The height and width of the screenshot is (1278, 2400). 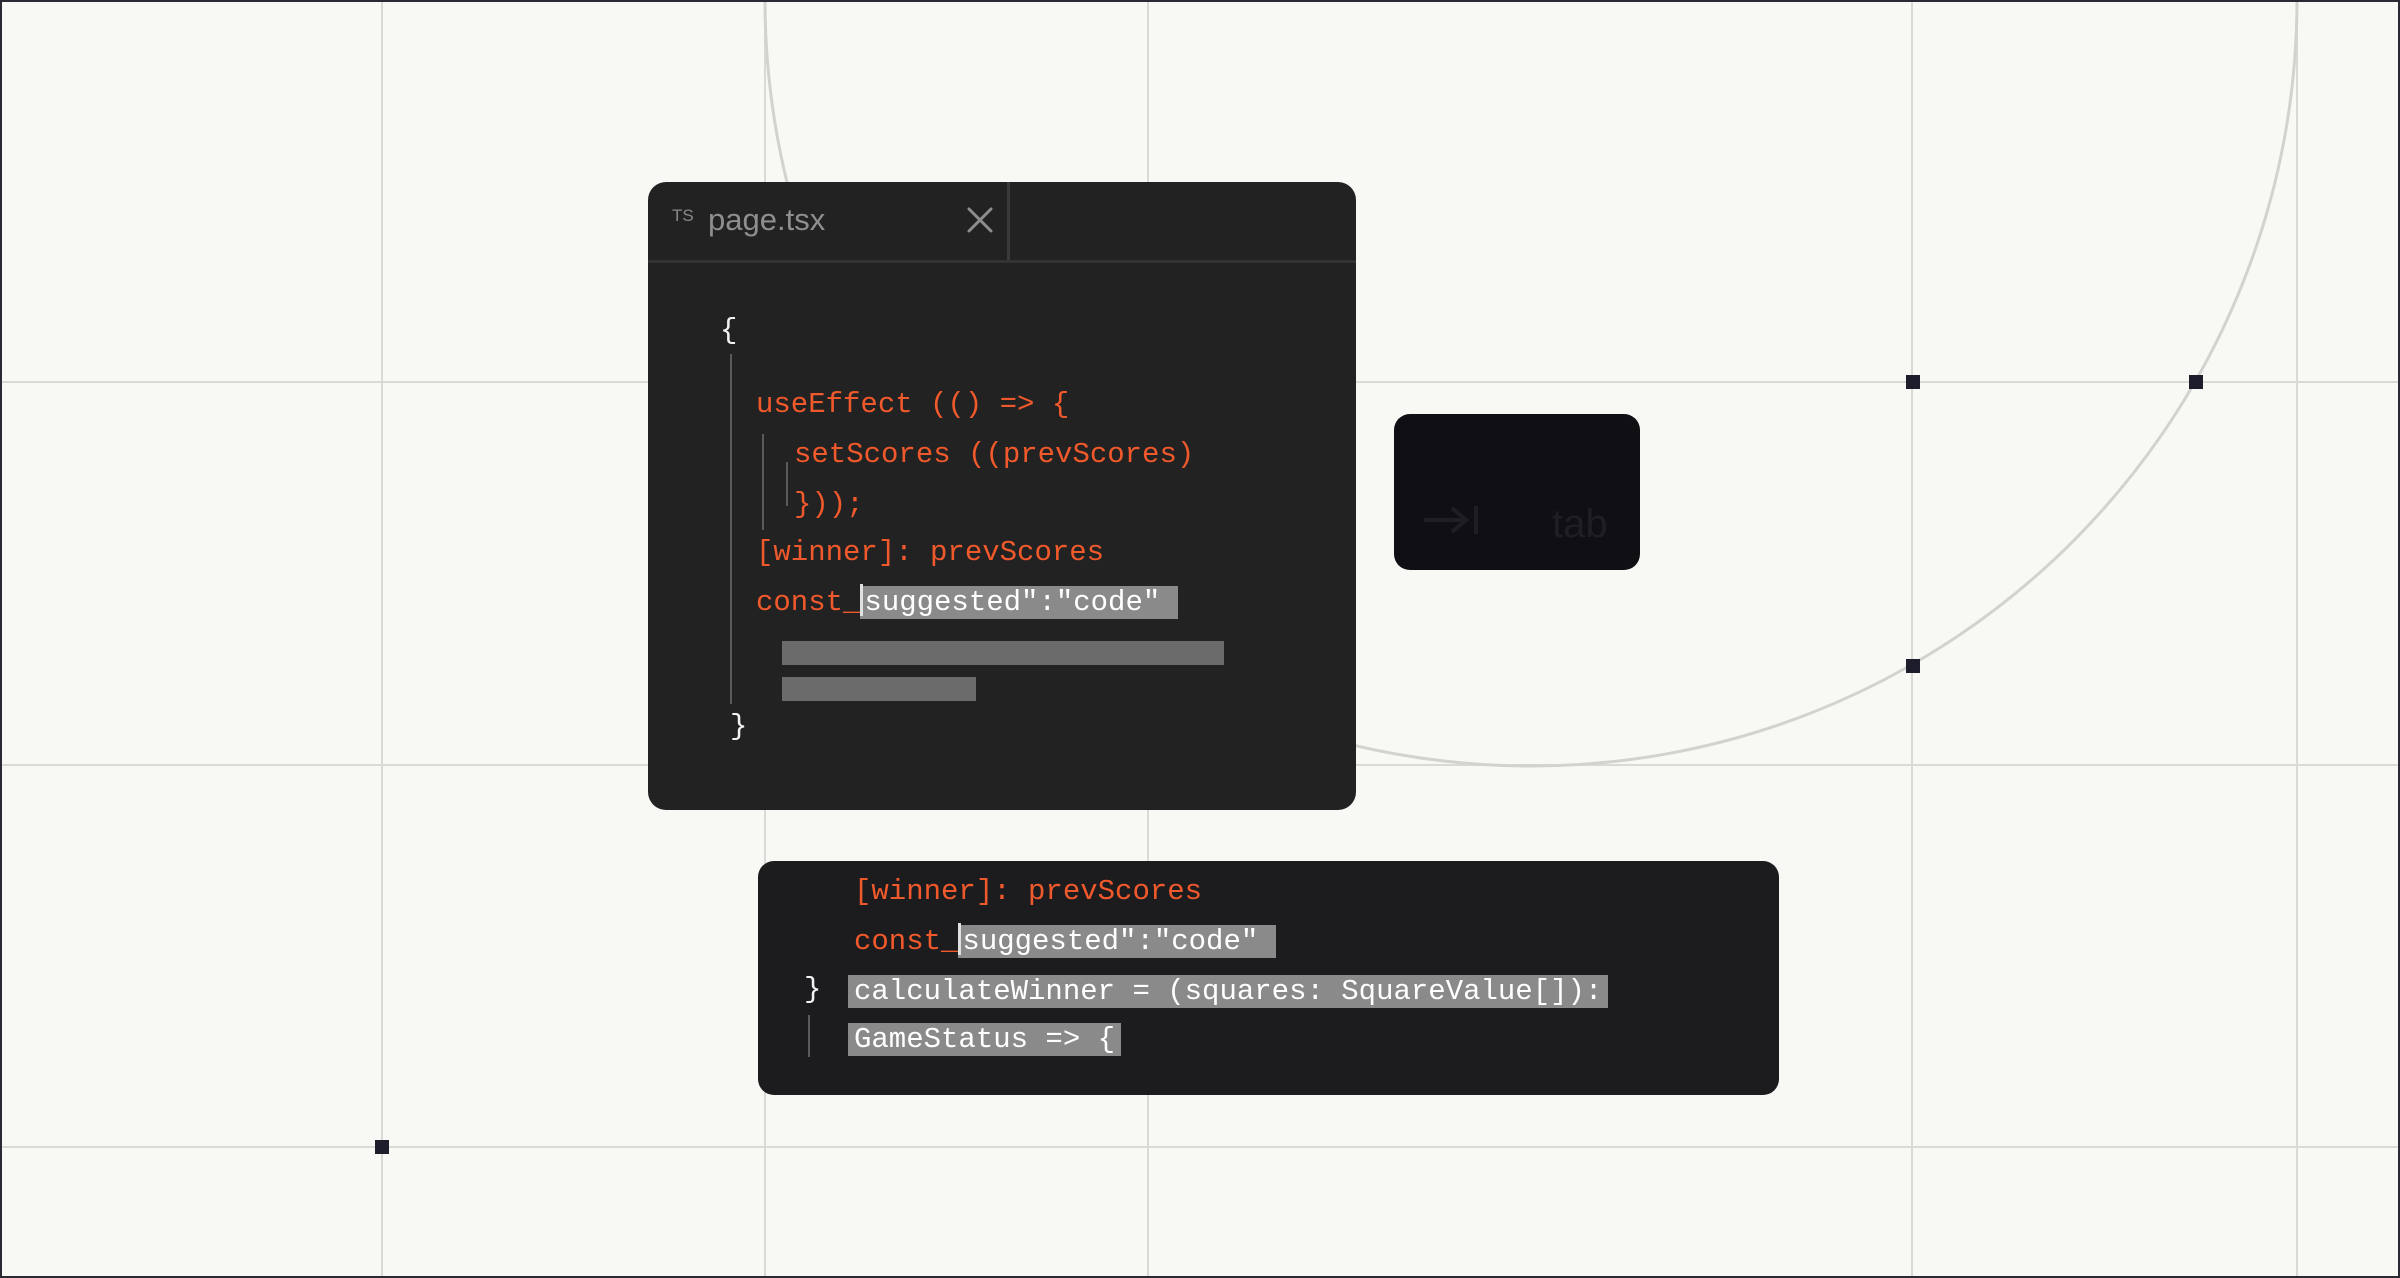 I want to click on editor-tab-page-tsx: TS page.tsx, so click(x=829, y=221).